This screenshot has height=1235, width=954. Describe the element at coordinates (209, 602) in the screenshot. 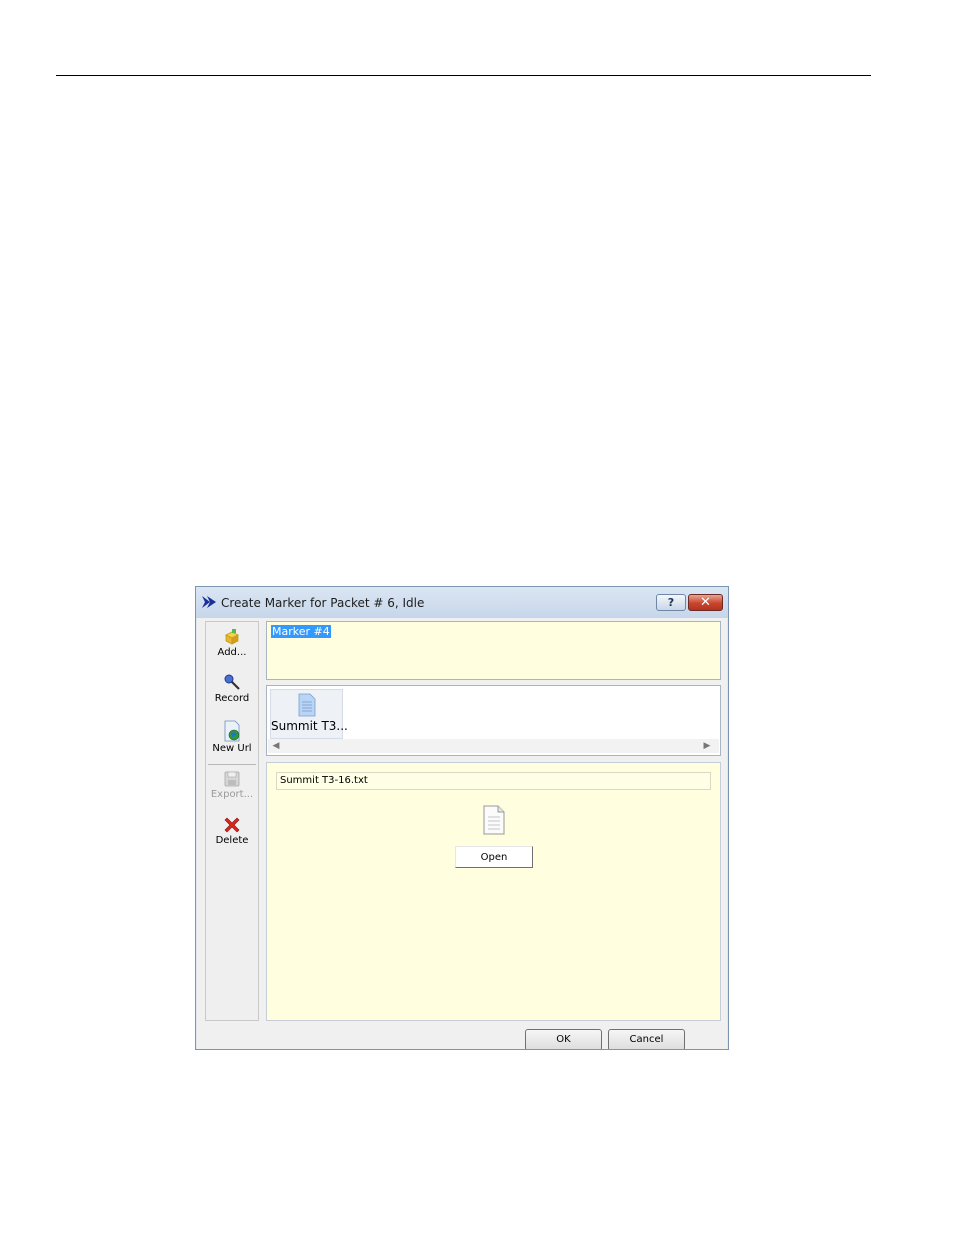

I see `app-logo-icon` at that location.